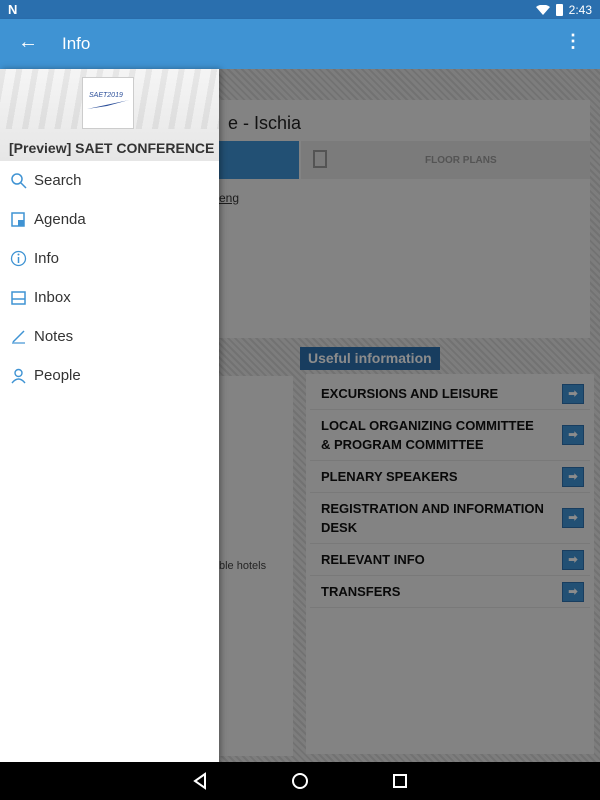  I want to click on status-time: 2:43, so click(580, 10).